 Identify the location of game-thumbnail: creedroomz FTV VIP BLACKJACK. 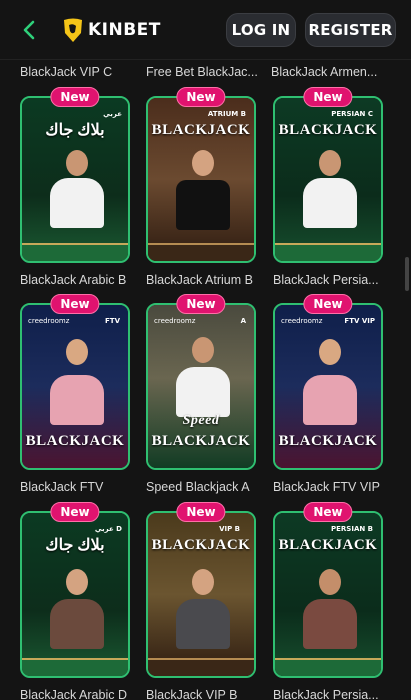
(328, 386).